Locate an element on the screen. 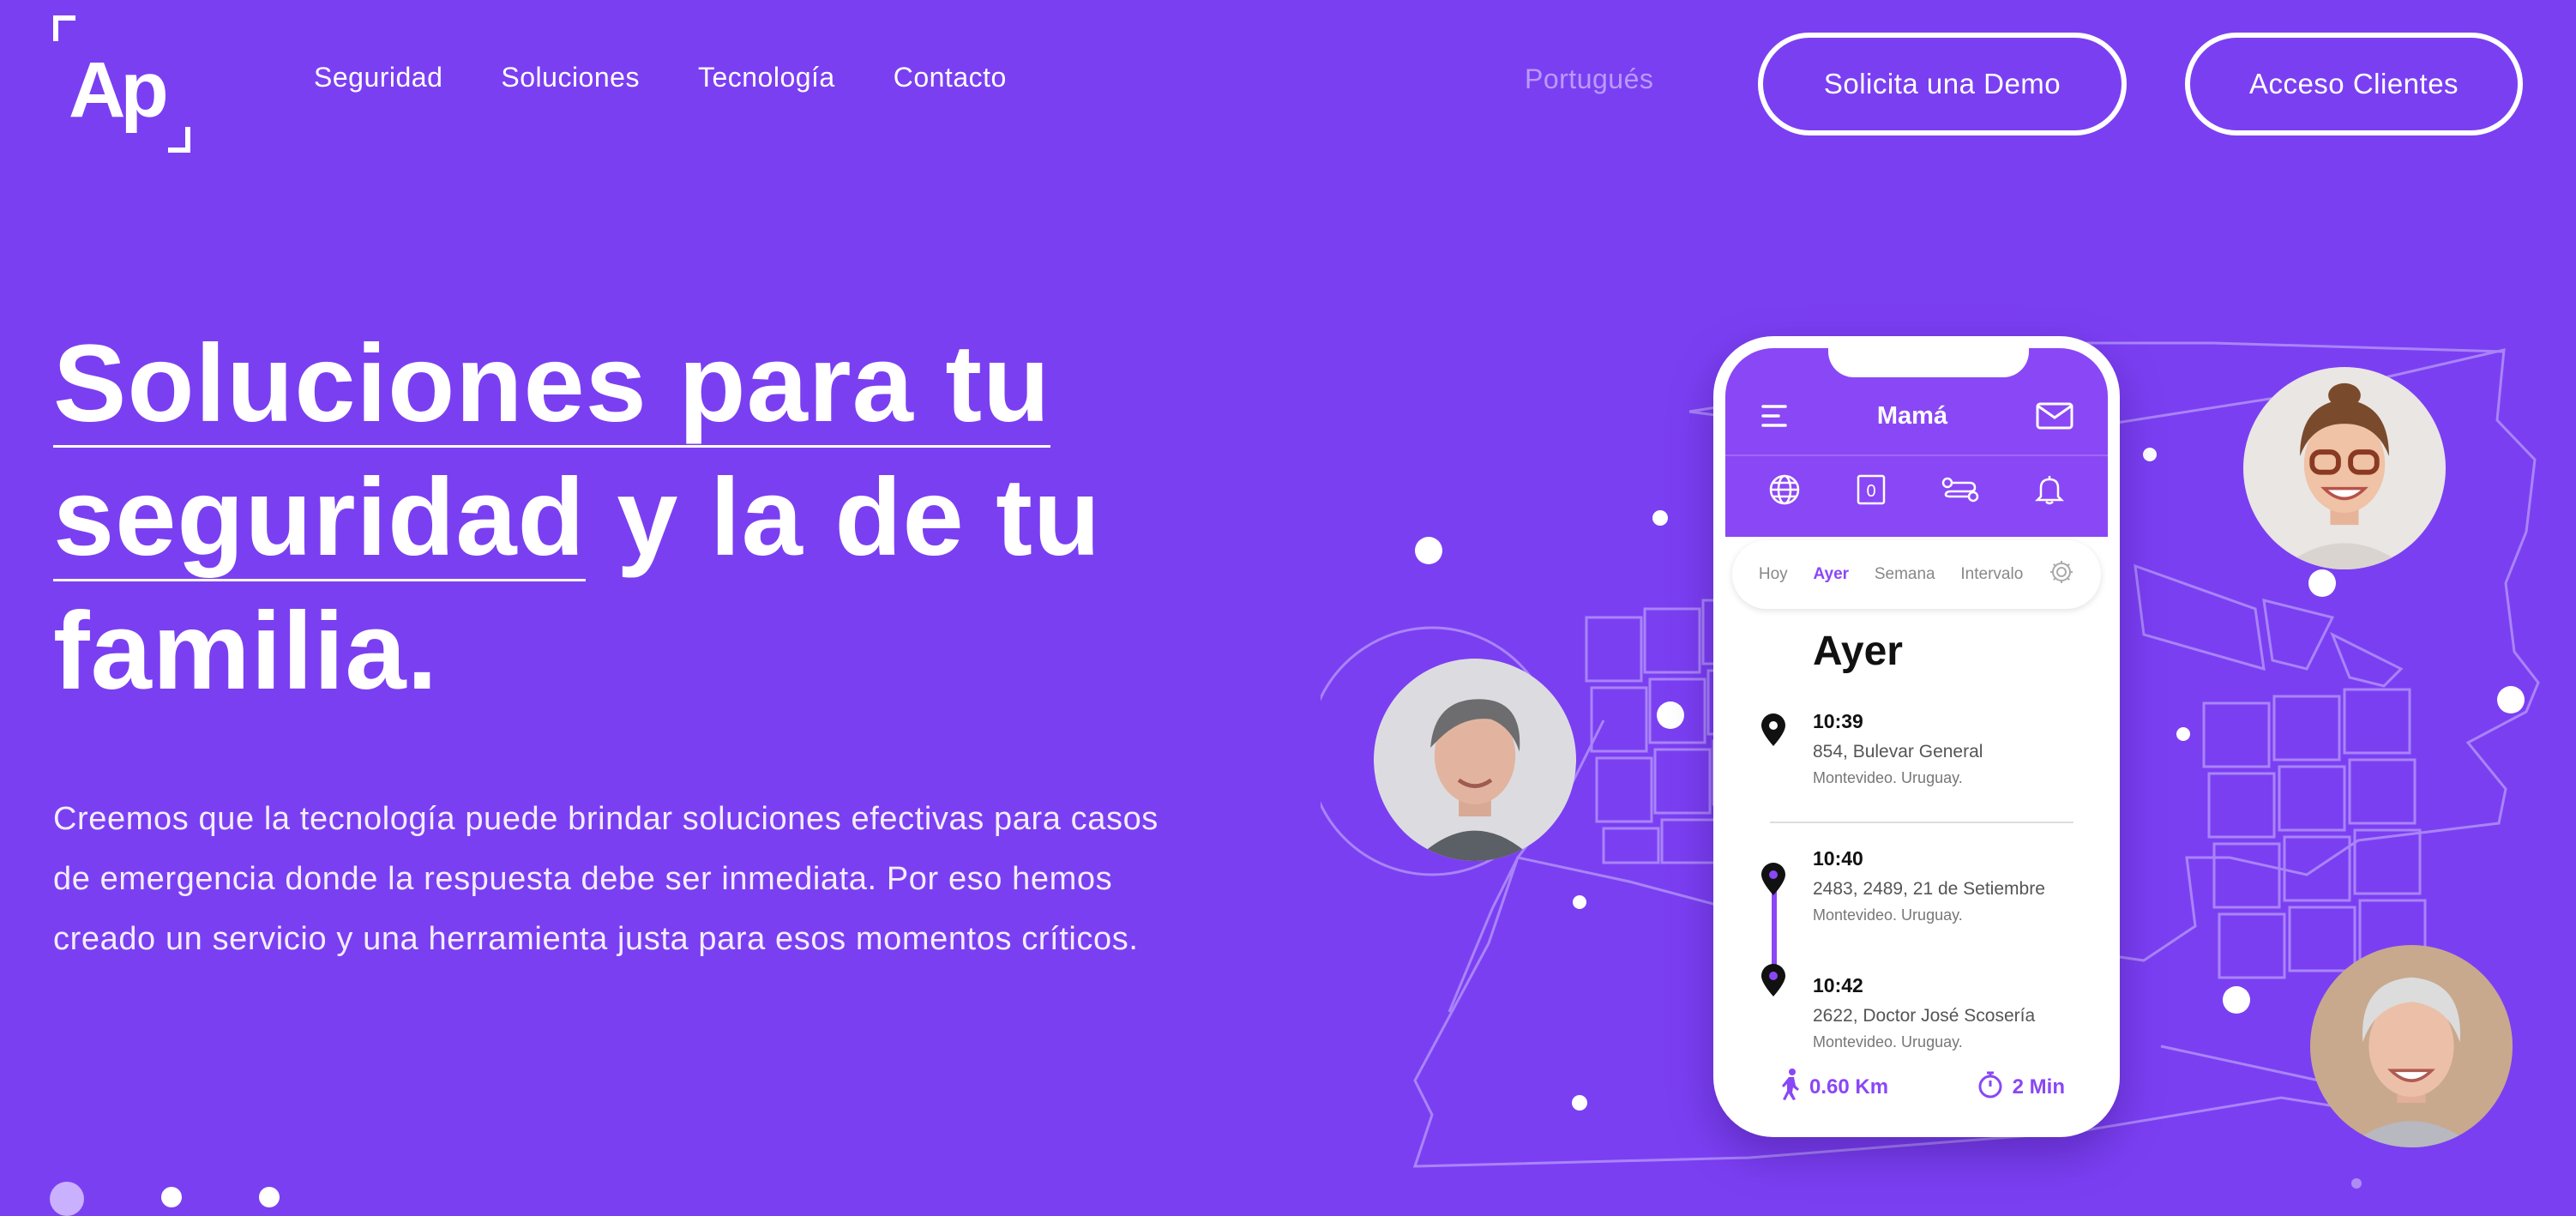 The height and width of the screenshot is (1216, 2576). svg-text: 0 is located at coordinates (1870, 491).